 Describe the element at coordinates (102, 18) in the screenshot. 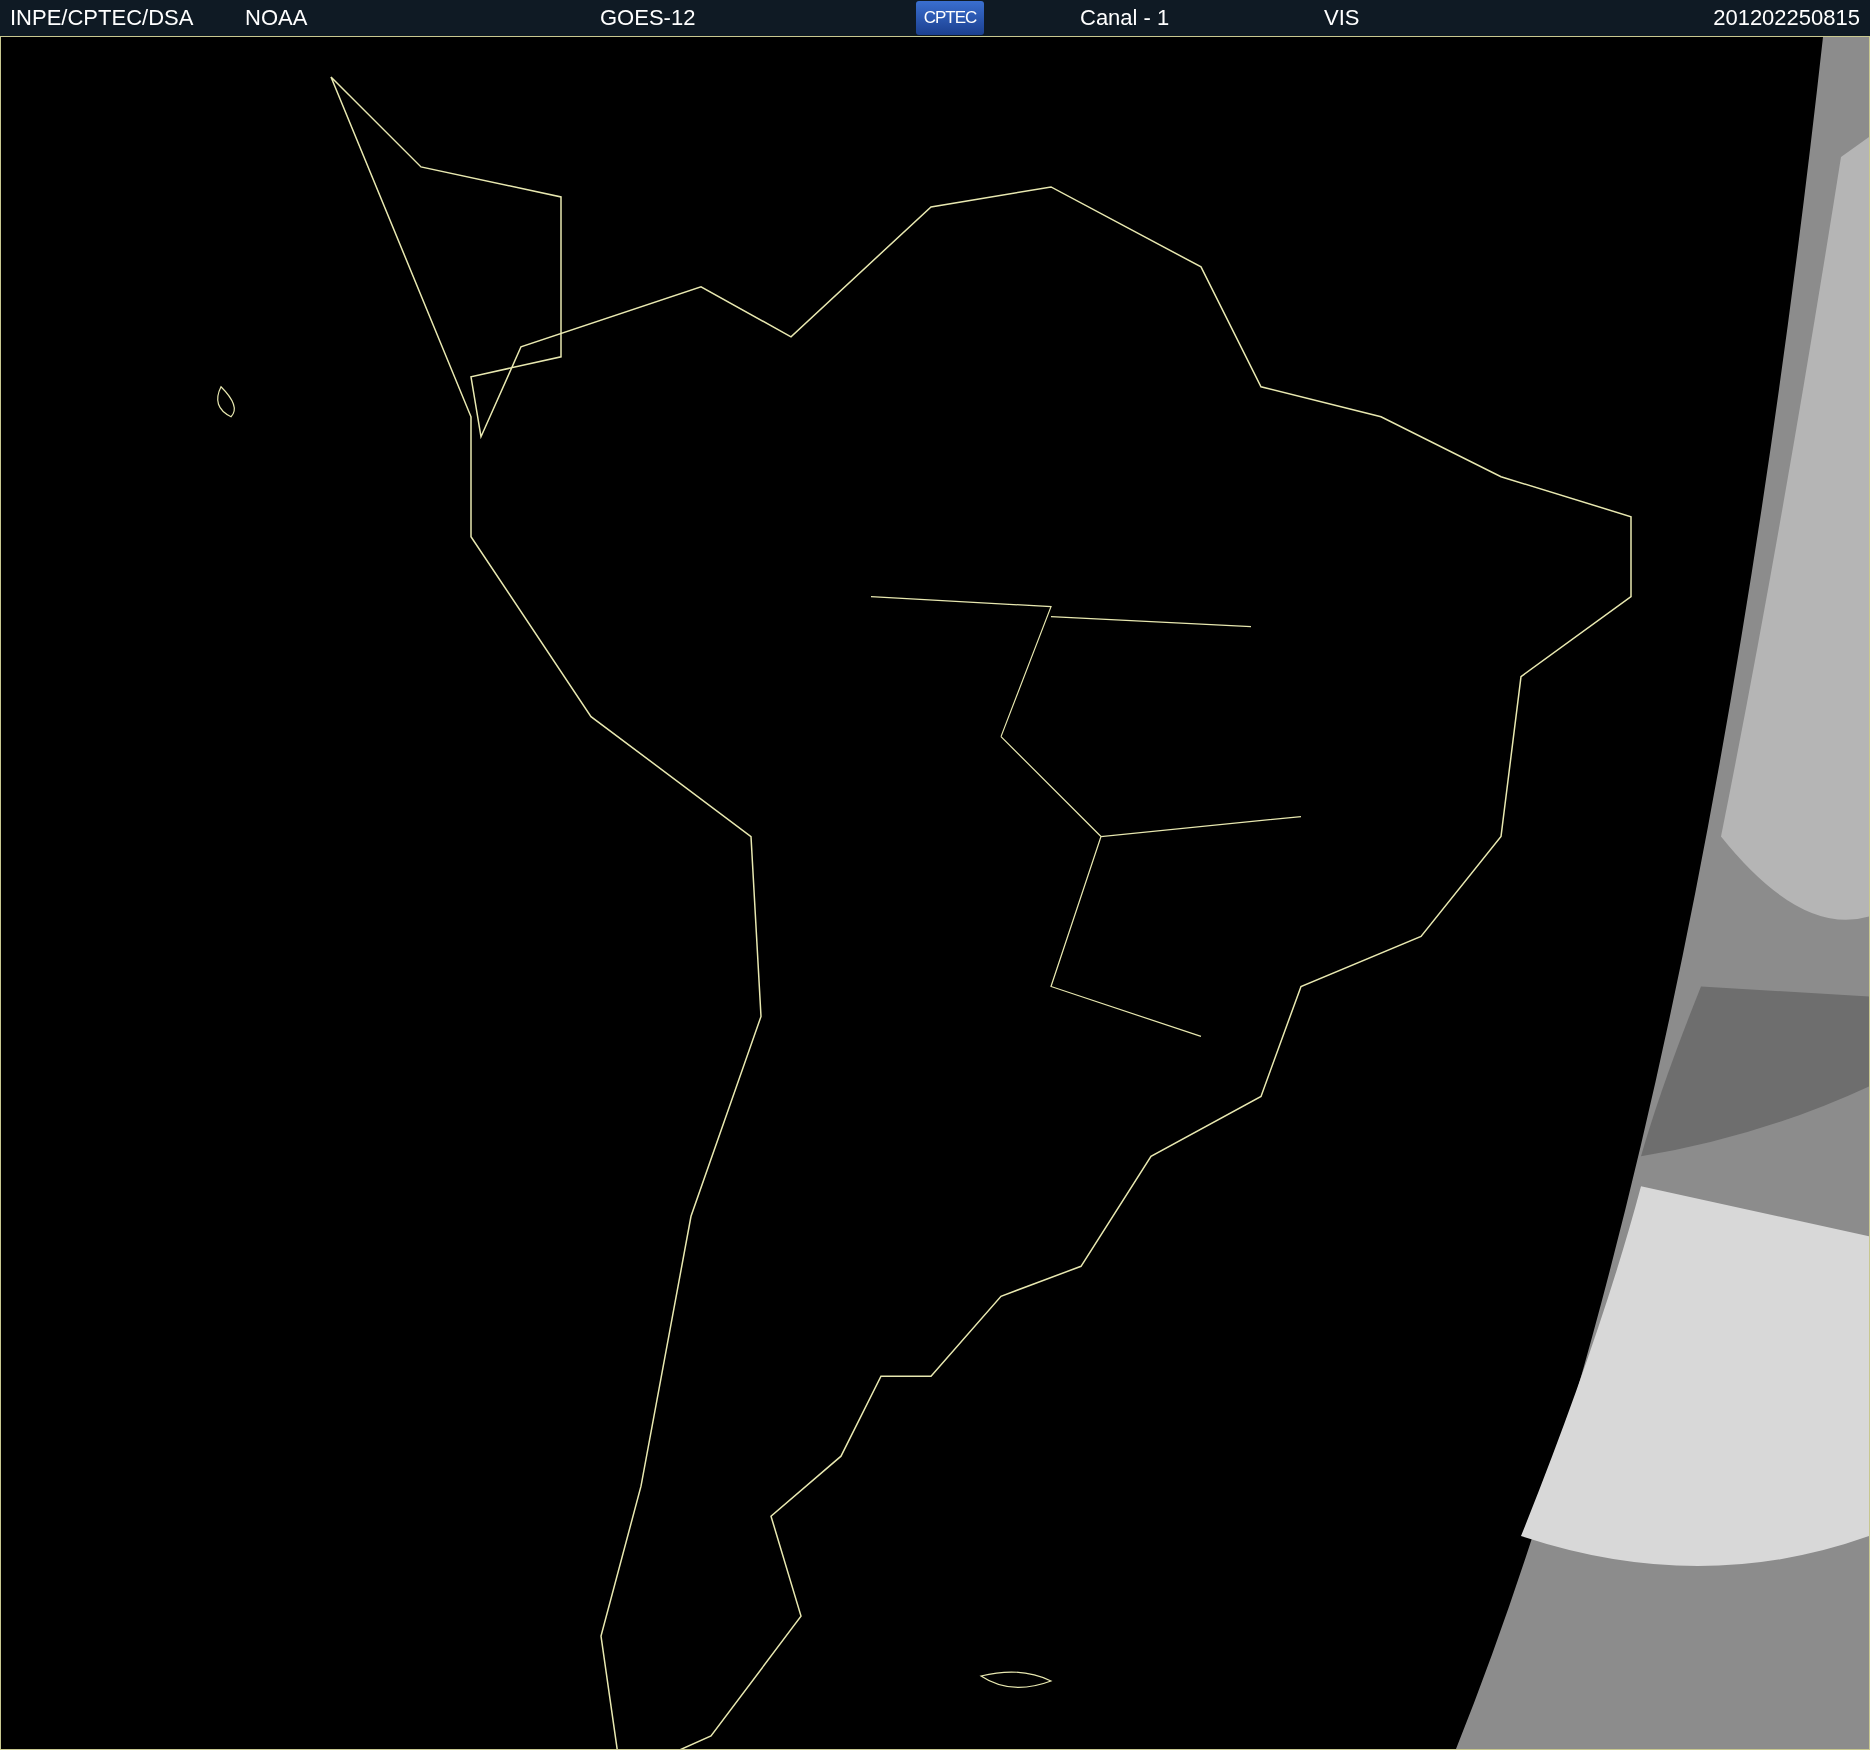

I see `header-label: INPE/CPTEC/DSA` at that location.